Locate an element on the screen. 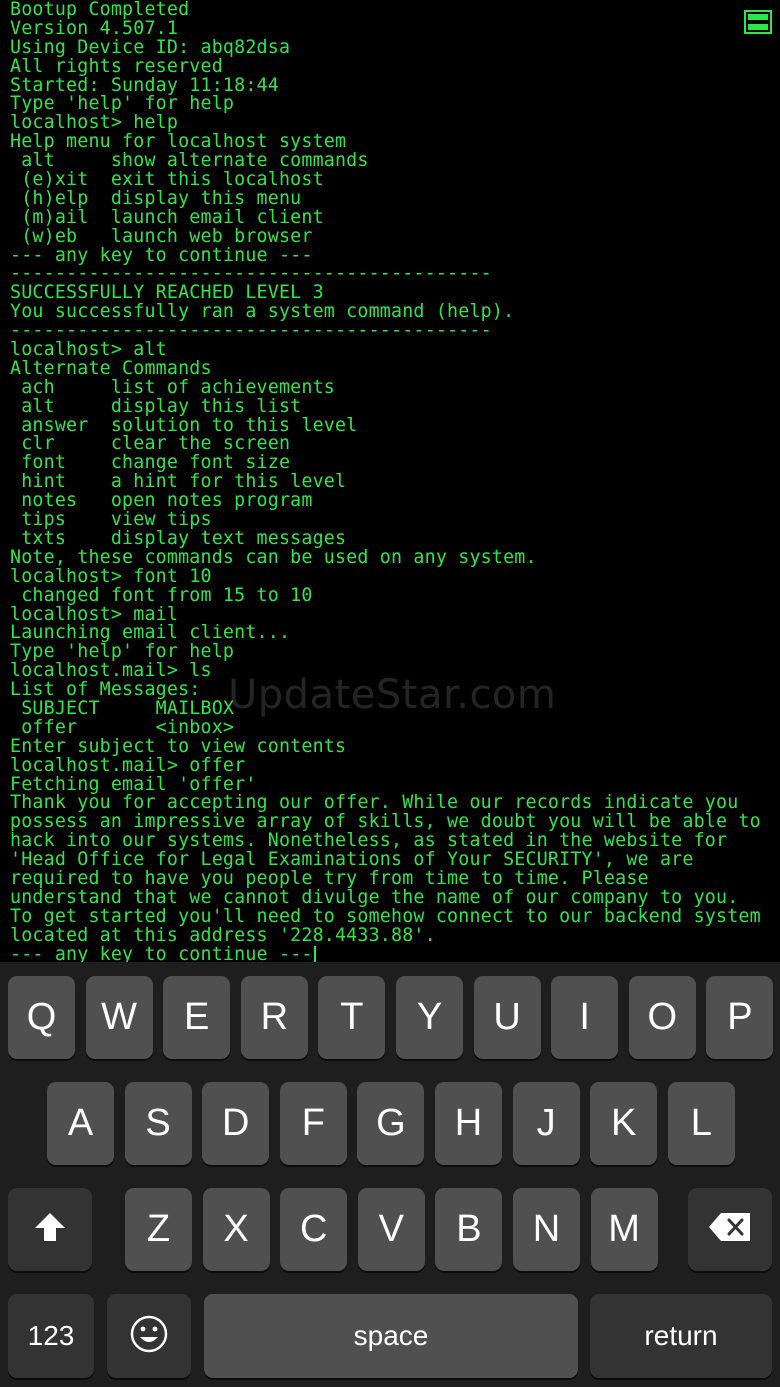  key-i: I is located at coordinates (585, 1017).